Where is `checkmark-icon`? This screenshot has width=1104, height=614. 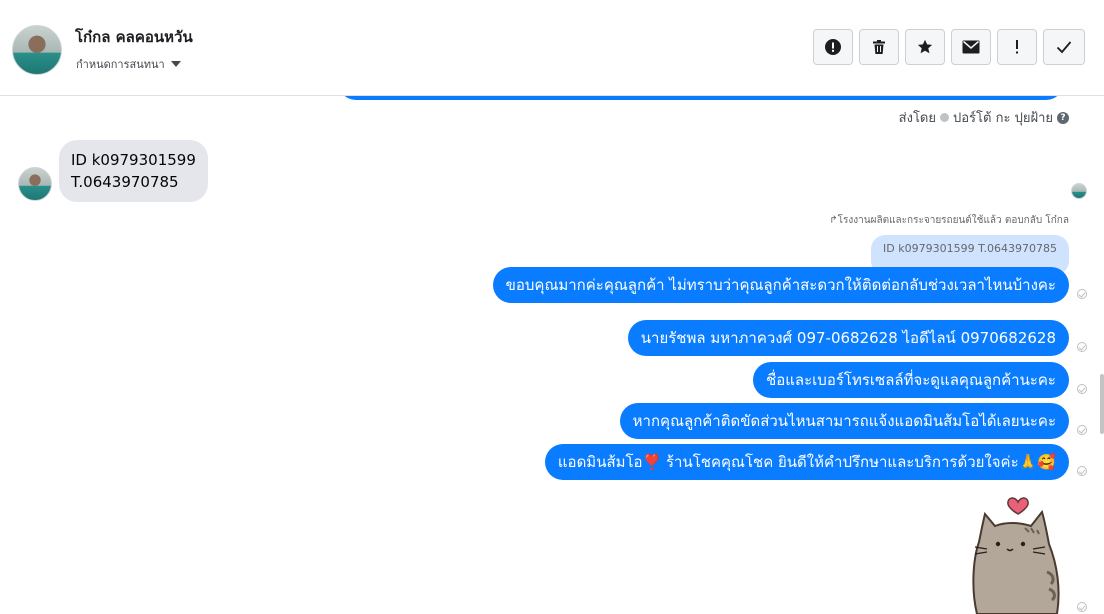 checkmark-icon is located at coordinates (1064, 47).